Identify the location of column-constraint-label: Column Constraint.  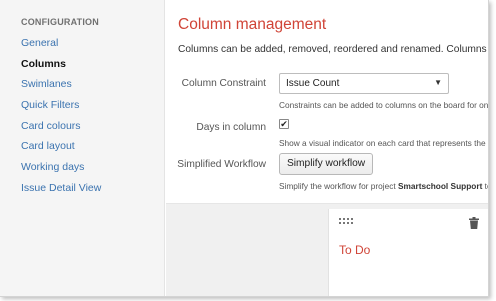
(223, 83).